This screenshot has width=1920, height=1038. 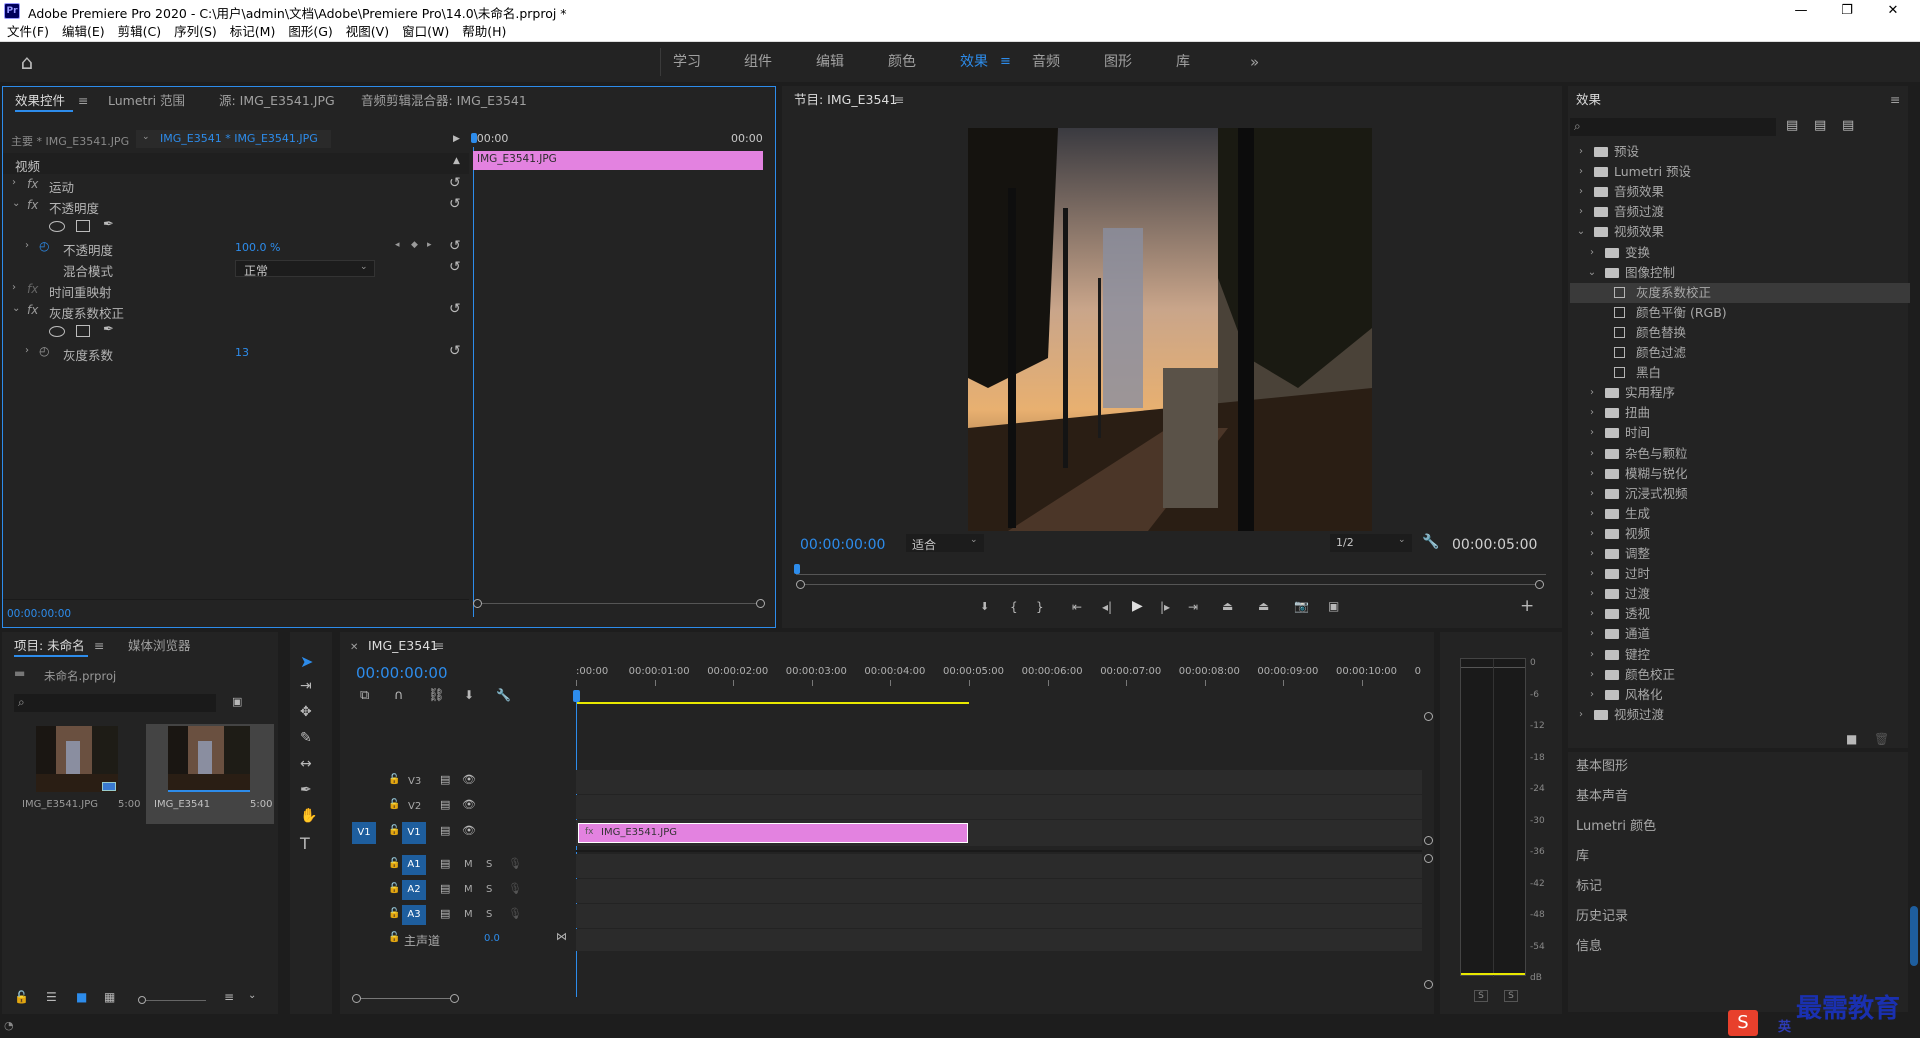 What do you see at coordinates (425, 32) in the screenshot?
I see `menu-window: 窗口(W)` at bounding box center [425, 32].